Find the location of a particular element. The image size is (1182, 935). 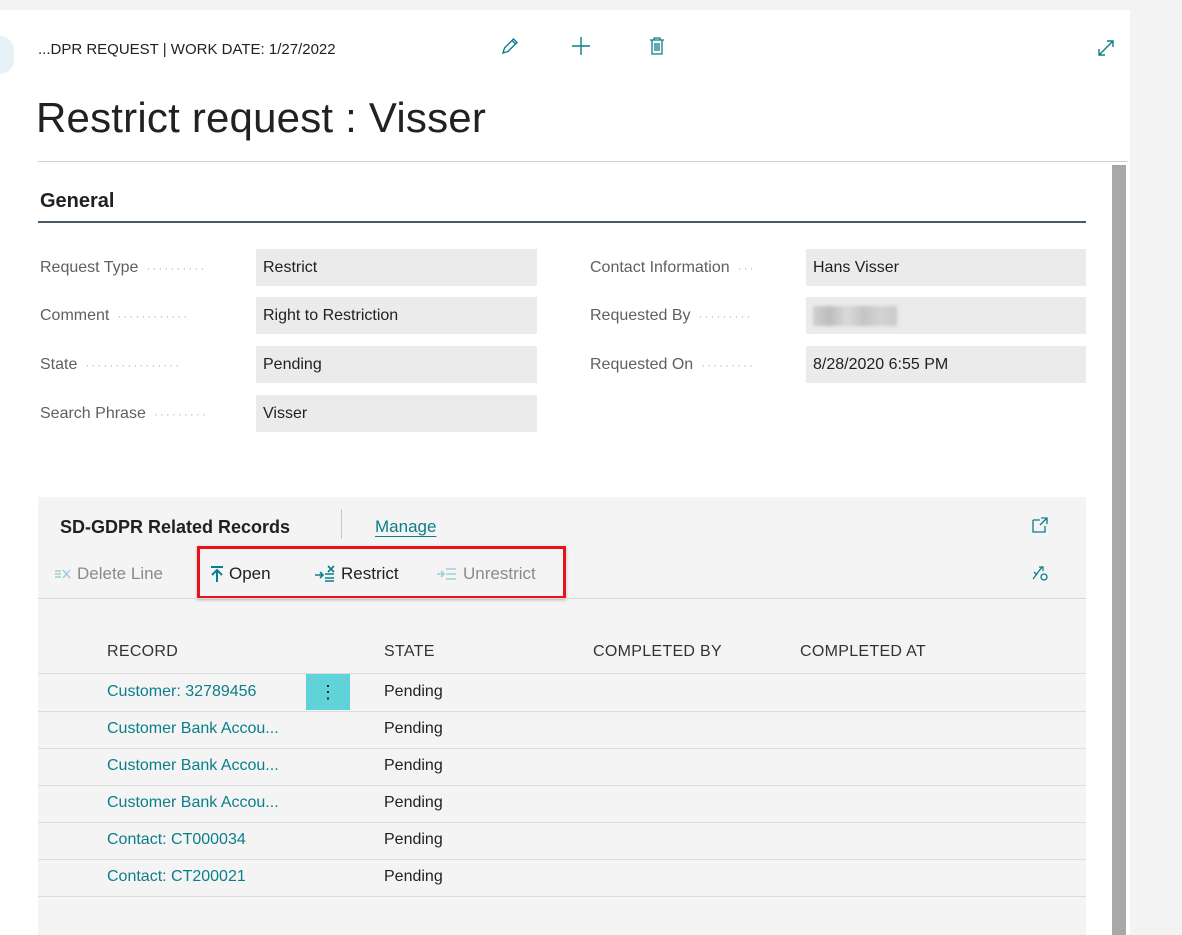

highlight-annotation is located at coordinates (381, 572).